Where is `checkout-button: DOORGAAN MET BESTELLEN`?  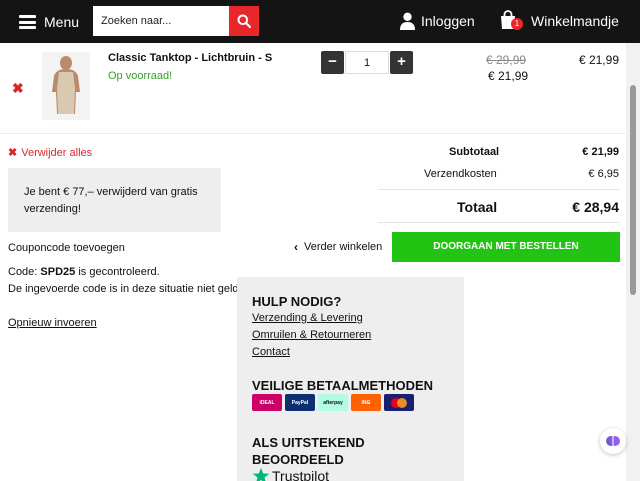
checkout-button: DOORGAAN MET BESTELLEN is located at coordinates (506, 247).